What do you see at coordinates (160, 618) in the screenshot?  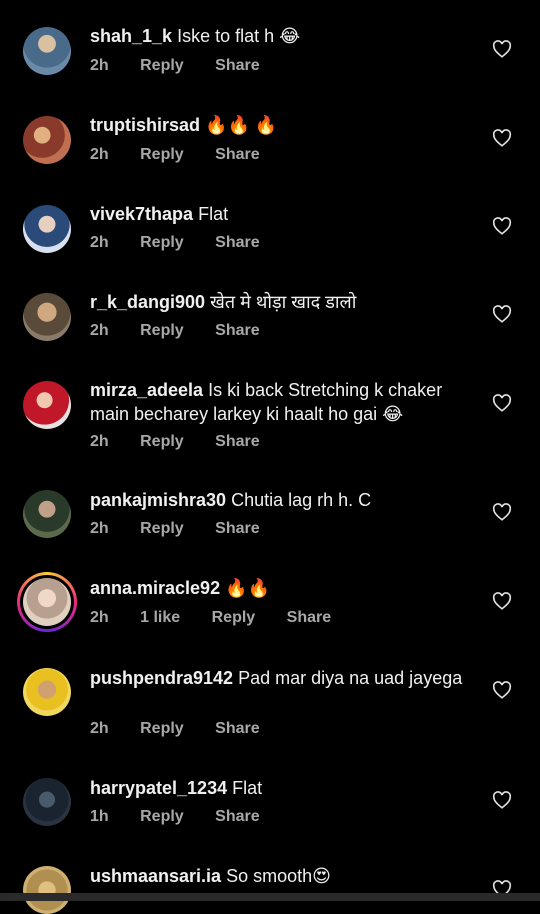 I see `comment-like-count: 1 like` at bounding box center [160, 618].